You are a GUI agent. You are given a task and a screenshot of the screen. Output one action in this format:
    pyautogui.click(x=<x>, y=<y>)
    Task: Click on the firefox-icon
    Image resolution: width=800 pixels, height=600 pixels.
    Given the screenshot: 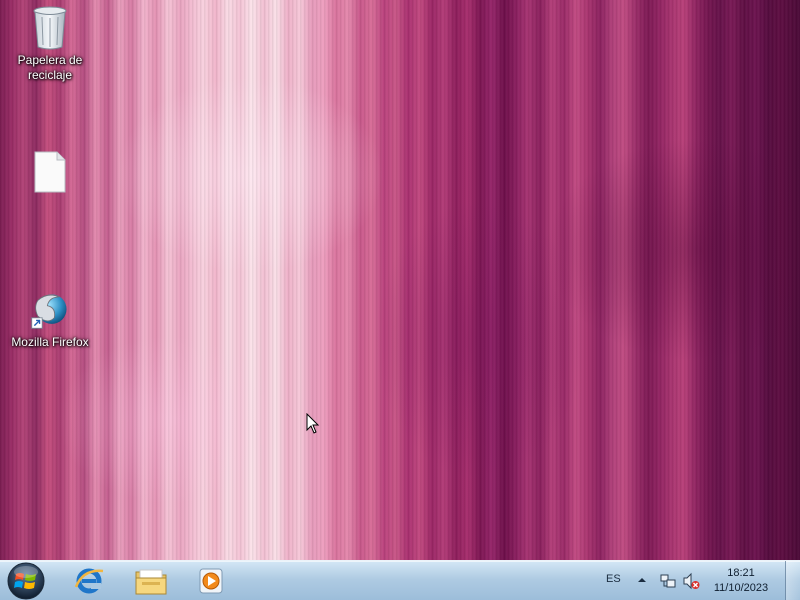 What is the action you would take?
    pyautogui.click(x=50, y=310)
    